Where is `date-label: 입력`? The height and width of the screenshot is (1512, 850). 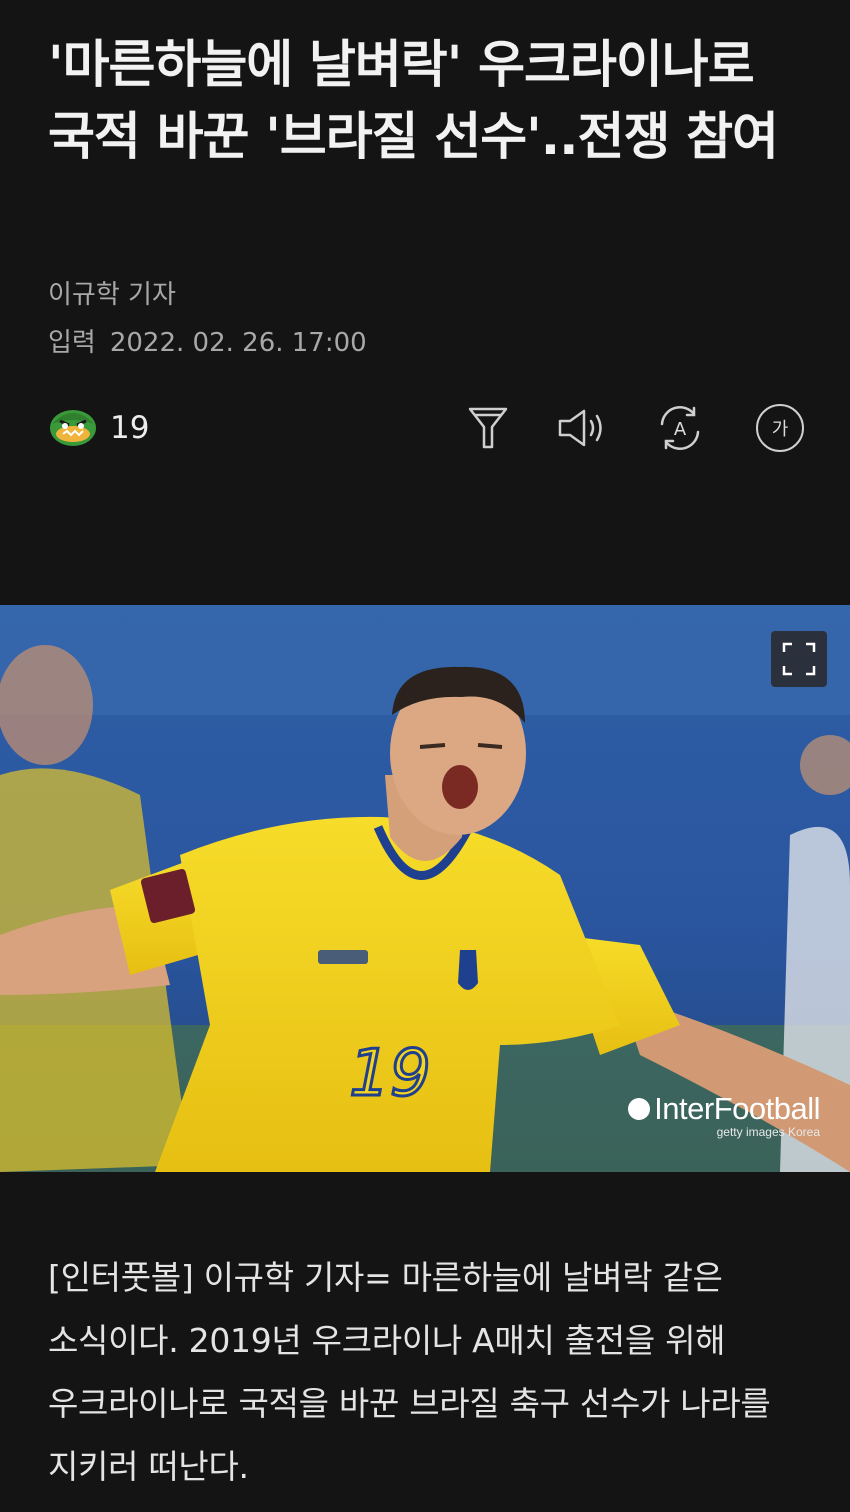 date-label: 입력 is located at coordinates (72, 343).